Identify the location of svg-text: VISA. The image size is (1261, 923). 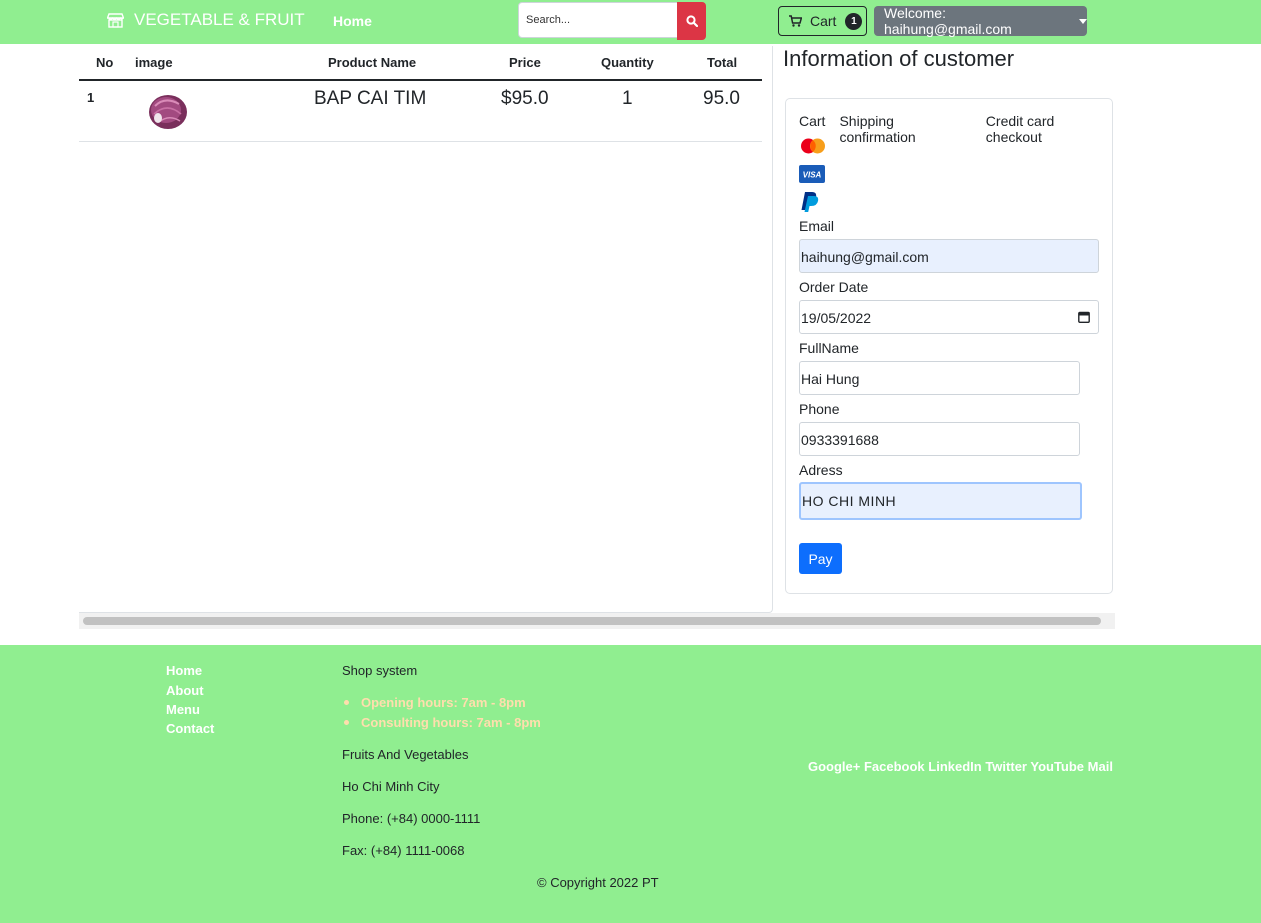
(812, 175).